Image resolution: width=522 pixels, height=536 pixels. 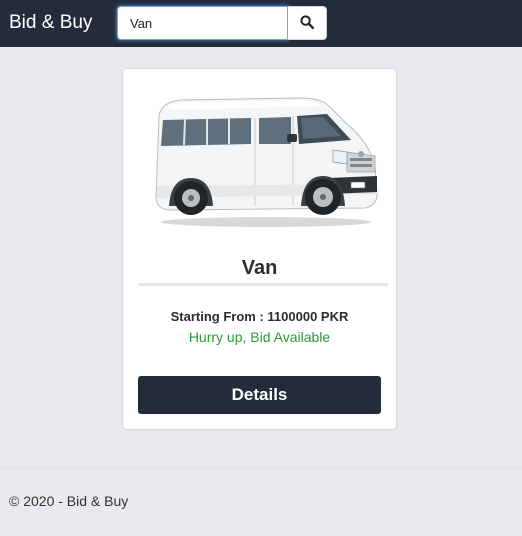 What do you see at coordinates (259, 337) in the screenshot?
I see `bid-status: Hurry up, Bid Available` at bounding box center [259, 337].